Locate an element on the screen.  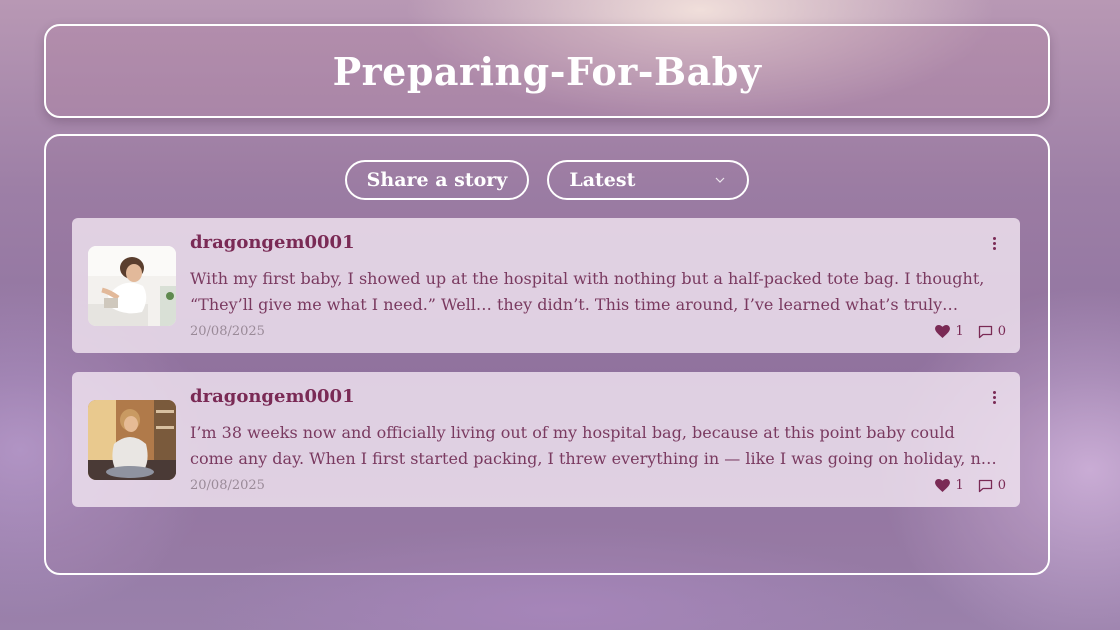
feed-toolbar: Share a story Latest is located at coordinates (547, 180).